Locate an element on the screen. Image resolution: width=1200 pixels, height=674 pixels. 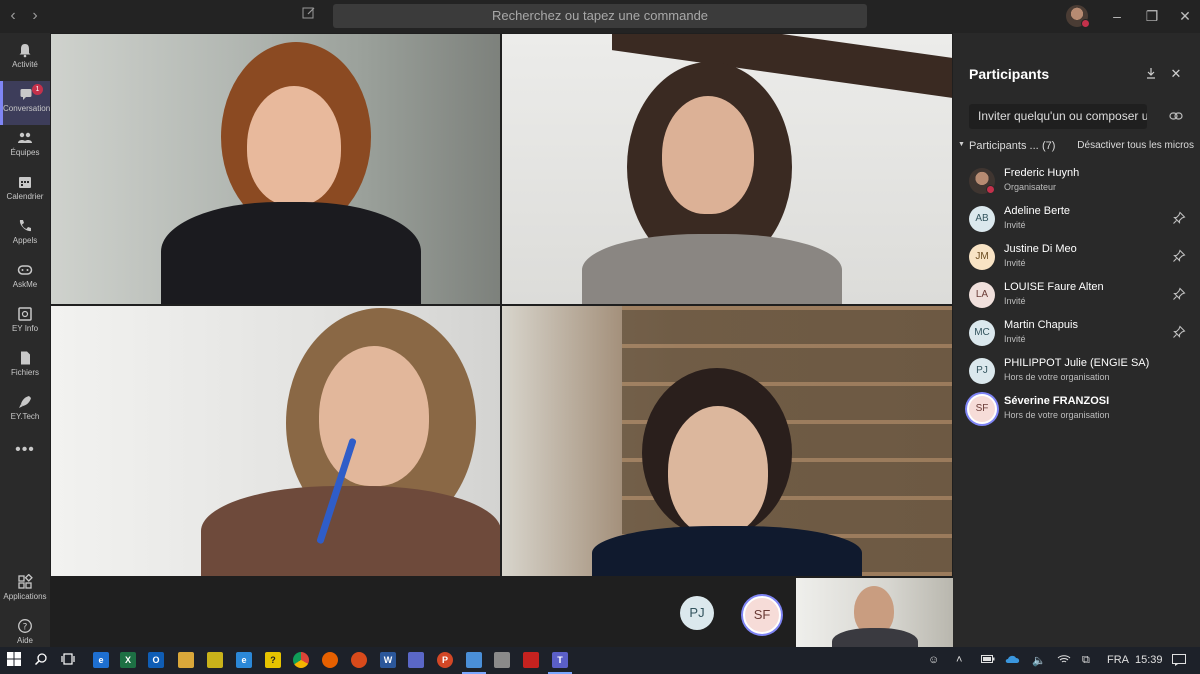
collapse-caret-icon: ▼ is located at coordinates (961, 144).